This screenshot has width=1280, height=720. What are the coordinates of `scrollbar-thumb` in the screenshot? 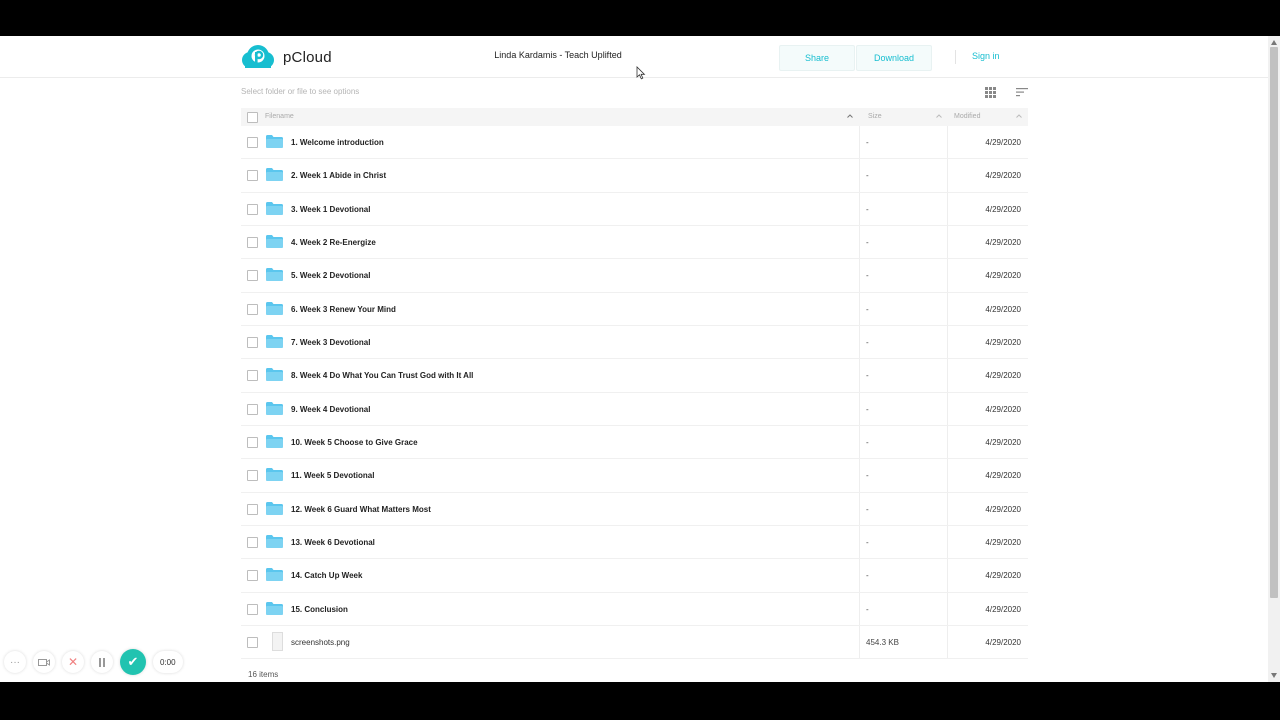 It's located at (1274, 322).